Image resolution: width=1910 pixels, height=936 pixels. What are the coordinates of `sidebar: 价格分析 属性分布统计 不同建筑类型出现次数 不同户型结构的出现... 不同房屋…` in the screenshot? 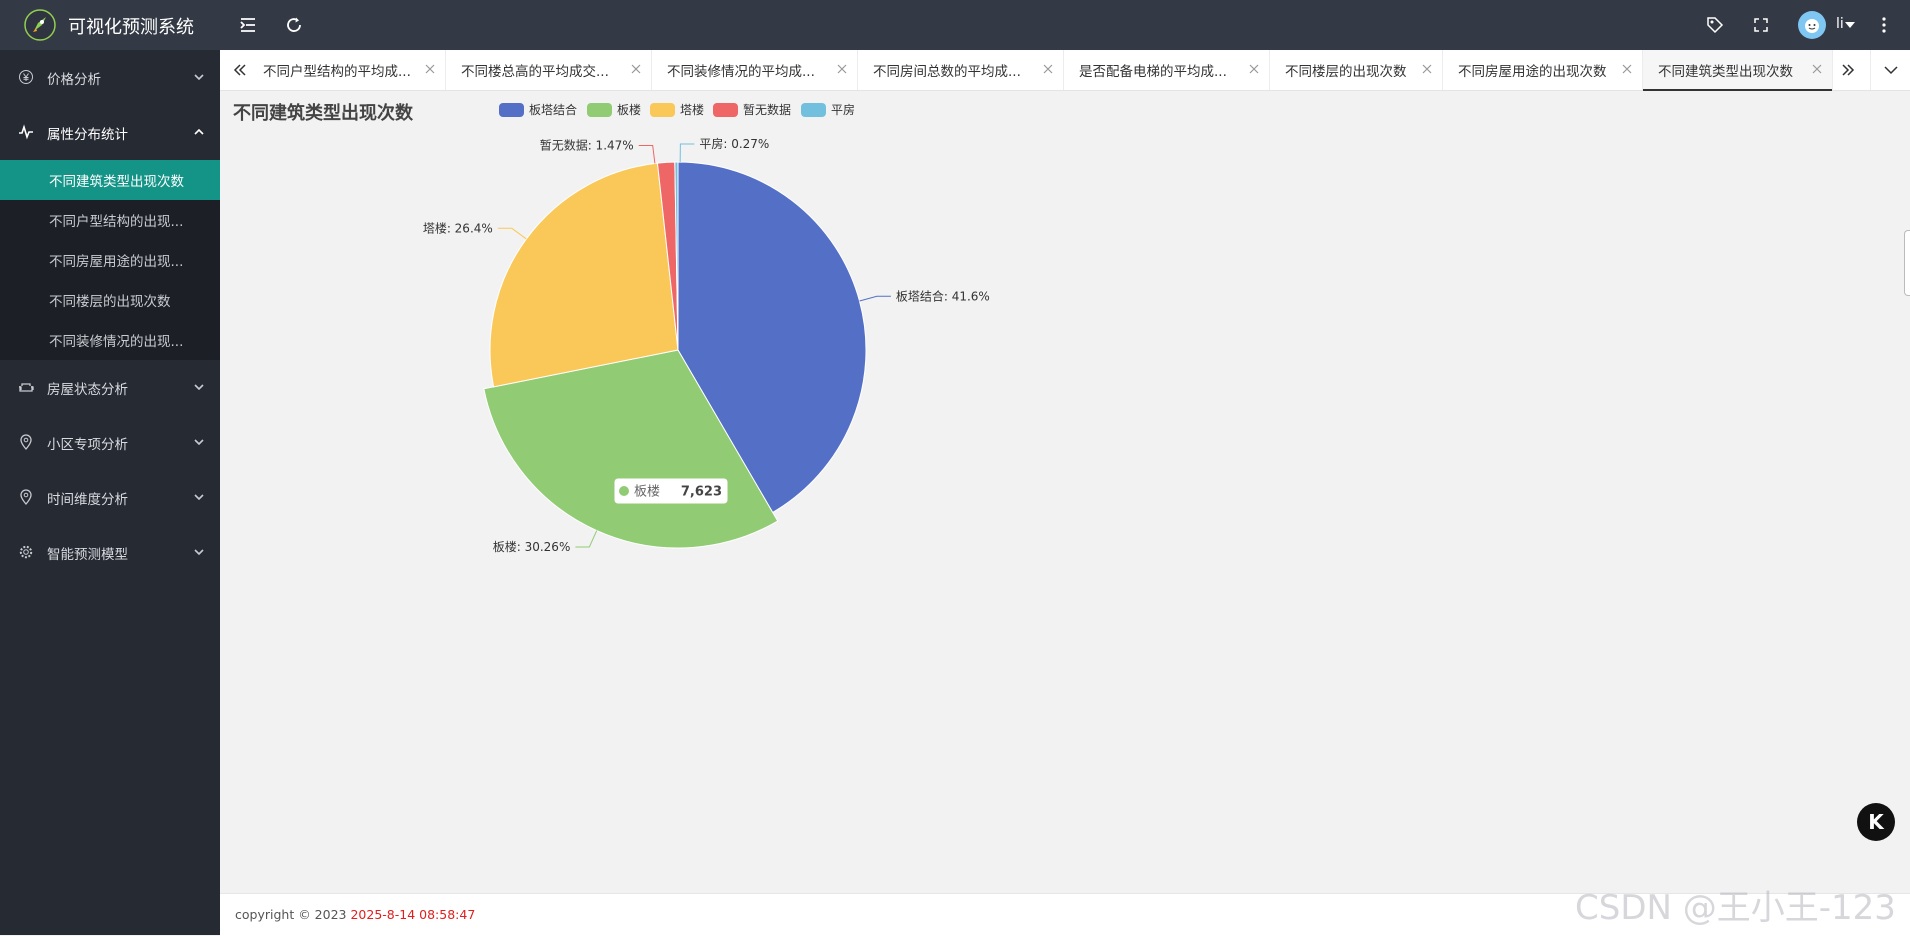 It's located at (110, 492).